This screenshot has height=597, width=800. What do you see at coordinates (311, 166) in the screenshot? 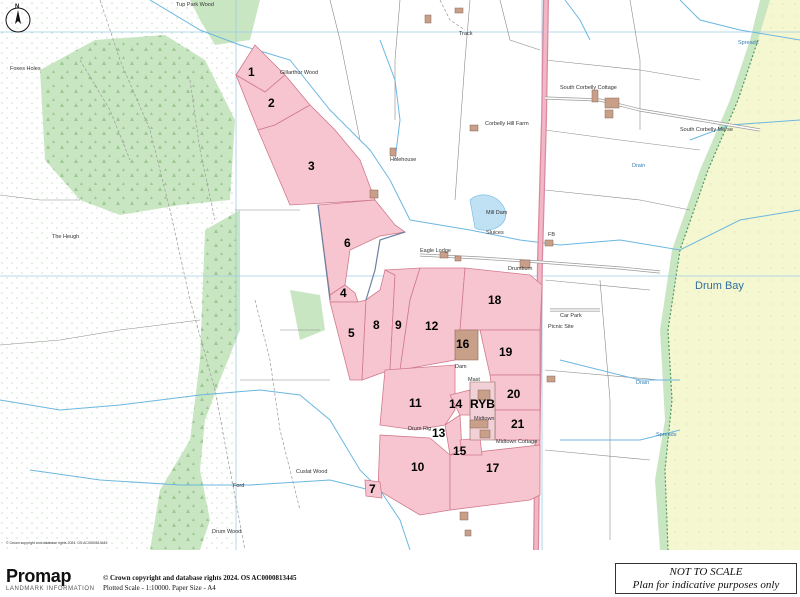
I see `lot-number-3: 3` at bounding box center [311, 166].